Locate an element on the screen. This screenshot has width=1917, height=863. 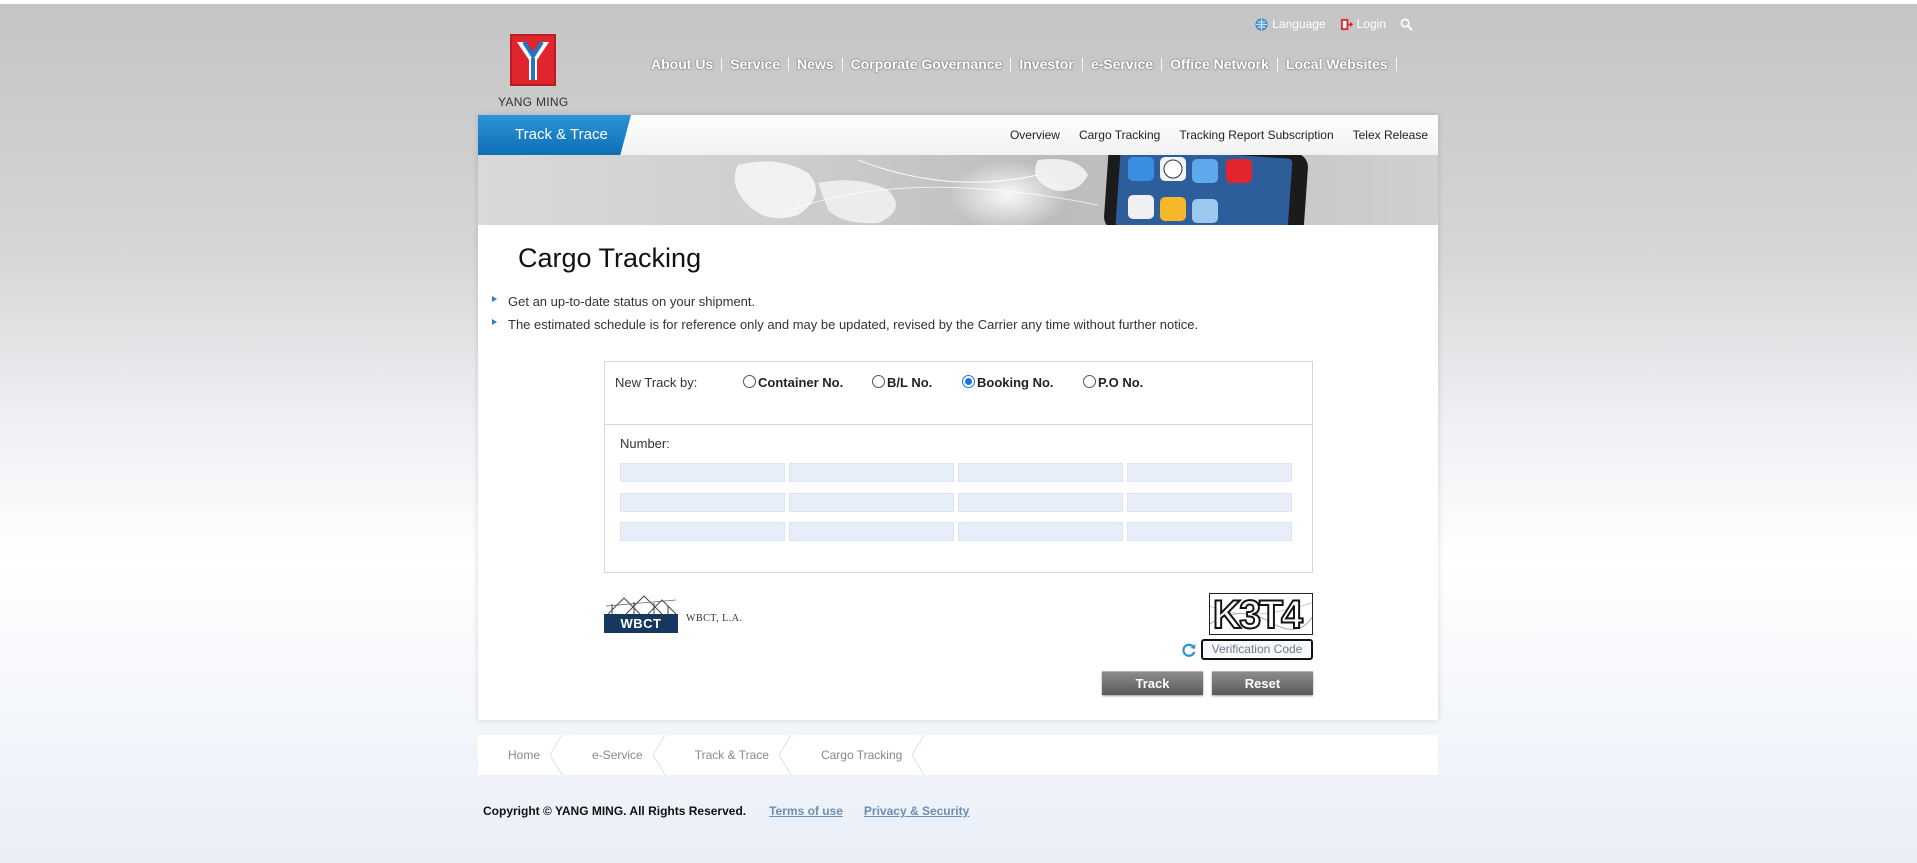
wbct-logo: WBCT is located at coordinates (641, 614).